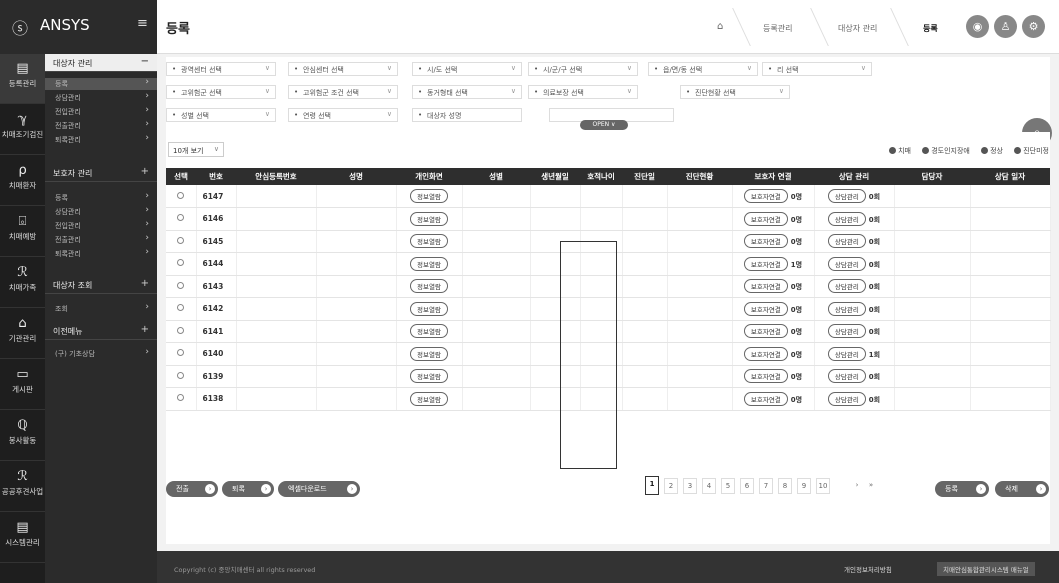 This screenshot has height=583, width=1059. I want to click on last-page-button: », so click(871, 486).